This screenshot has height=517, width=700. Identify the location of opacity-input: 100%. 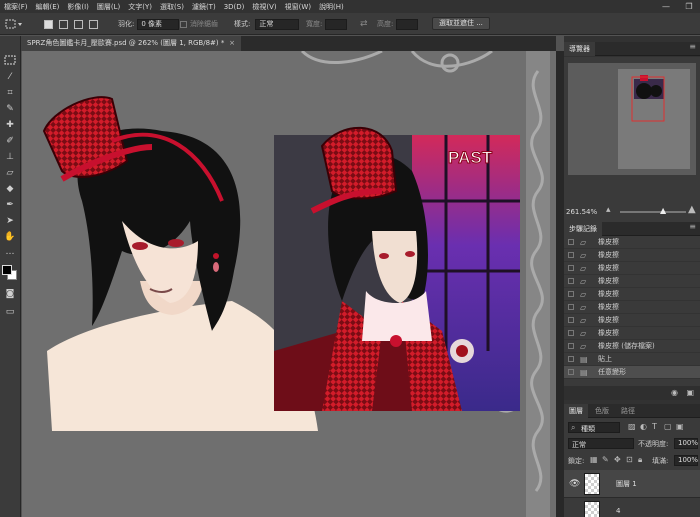
(686, 443).